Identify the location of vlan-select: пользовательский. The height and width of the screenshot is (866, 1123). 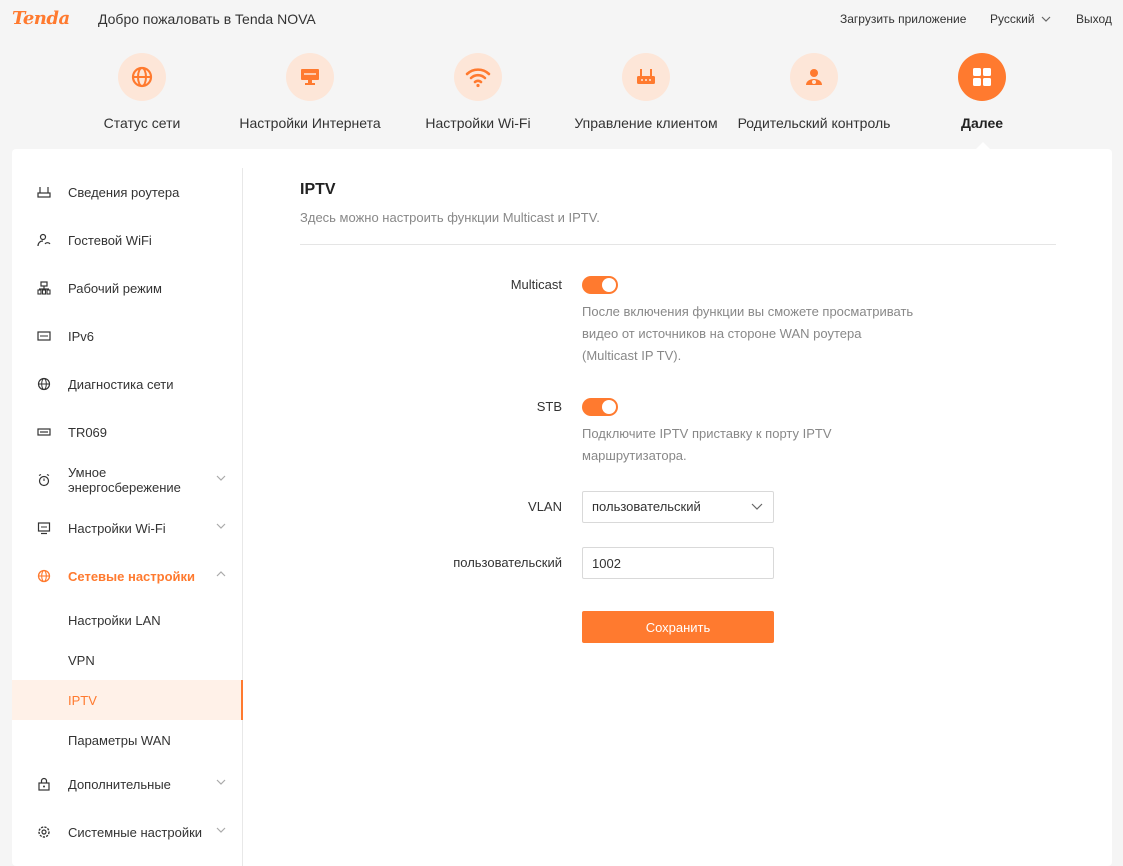
(678, 507).